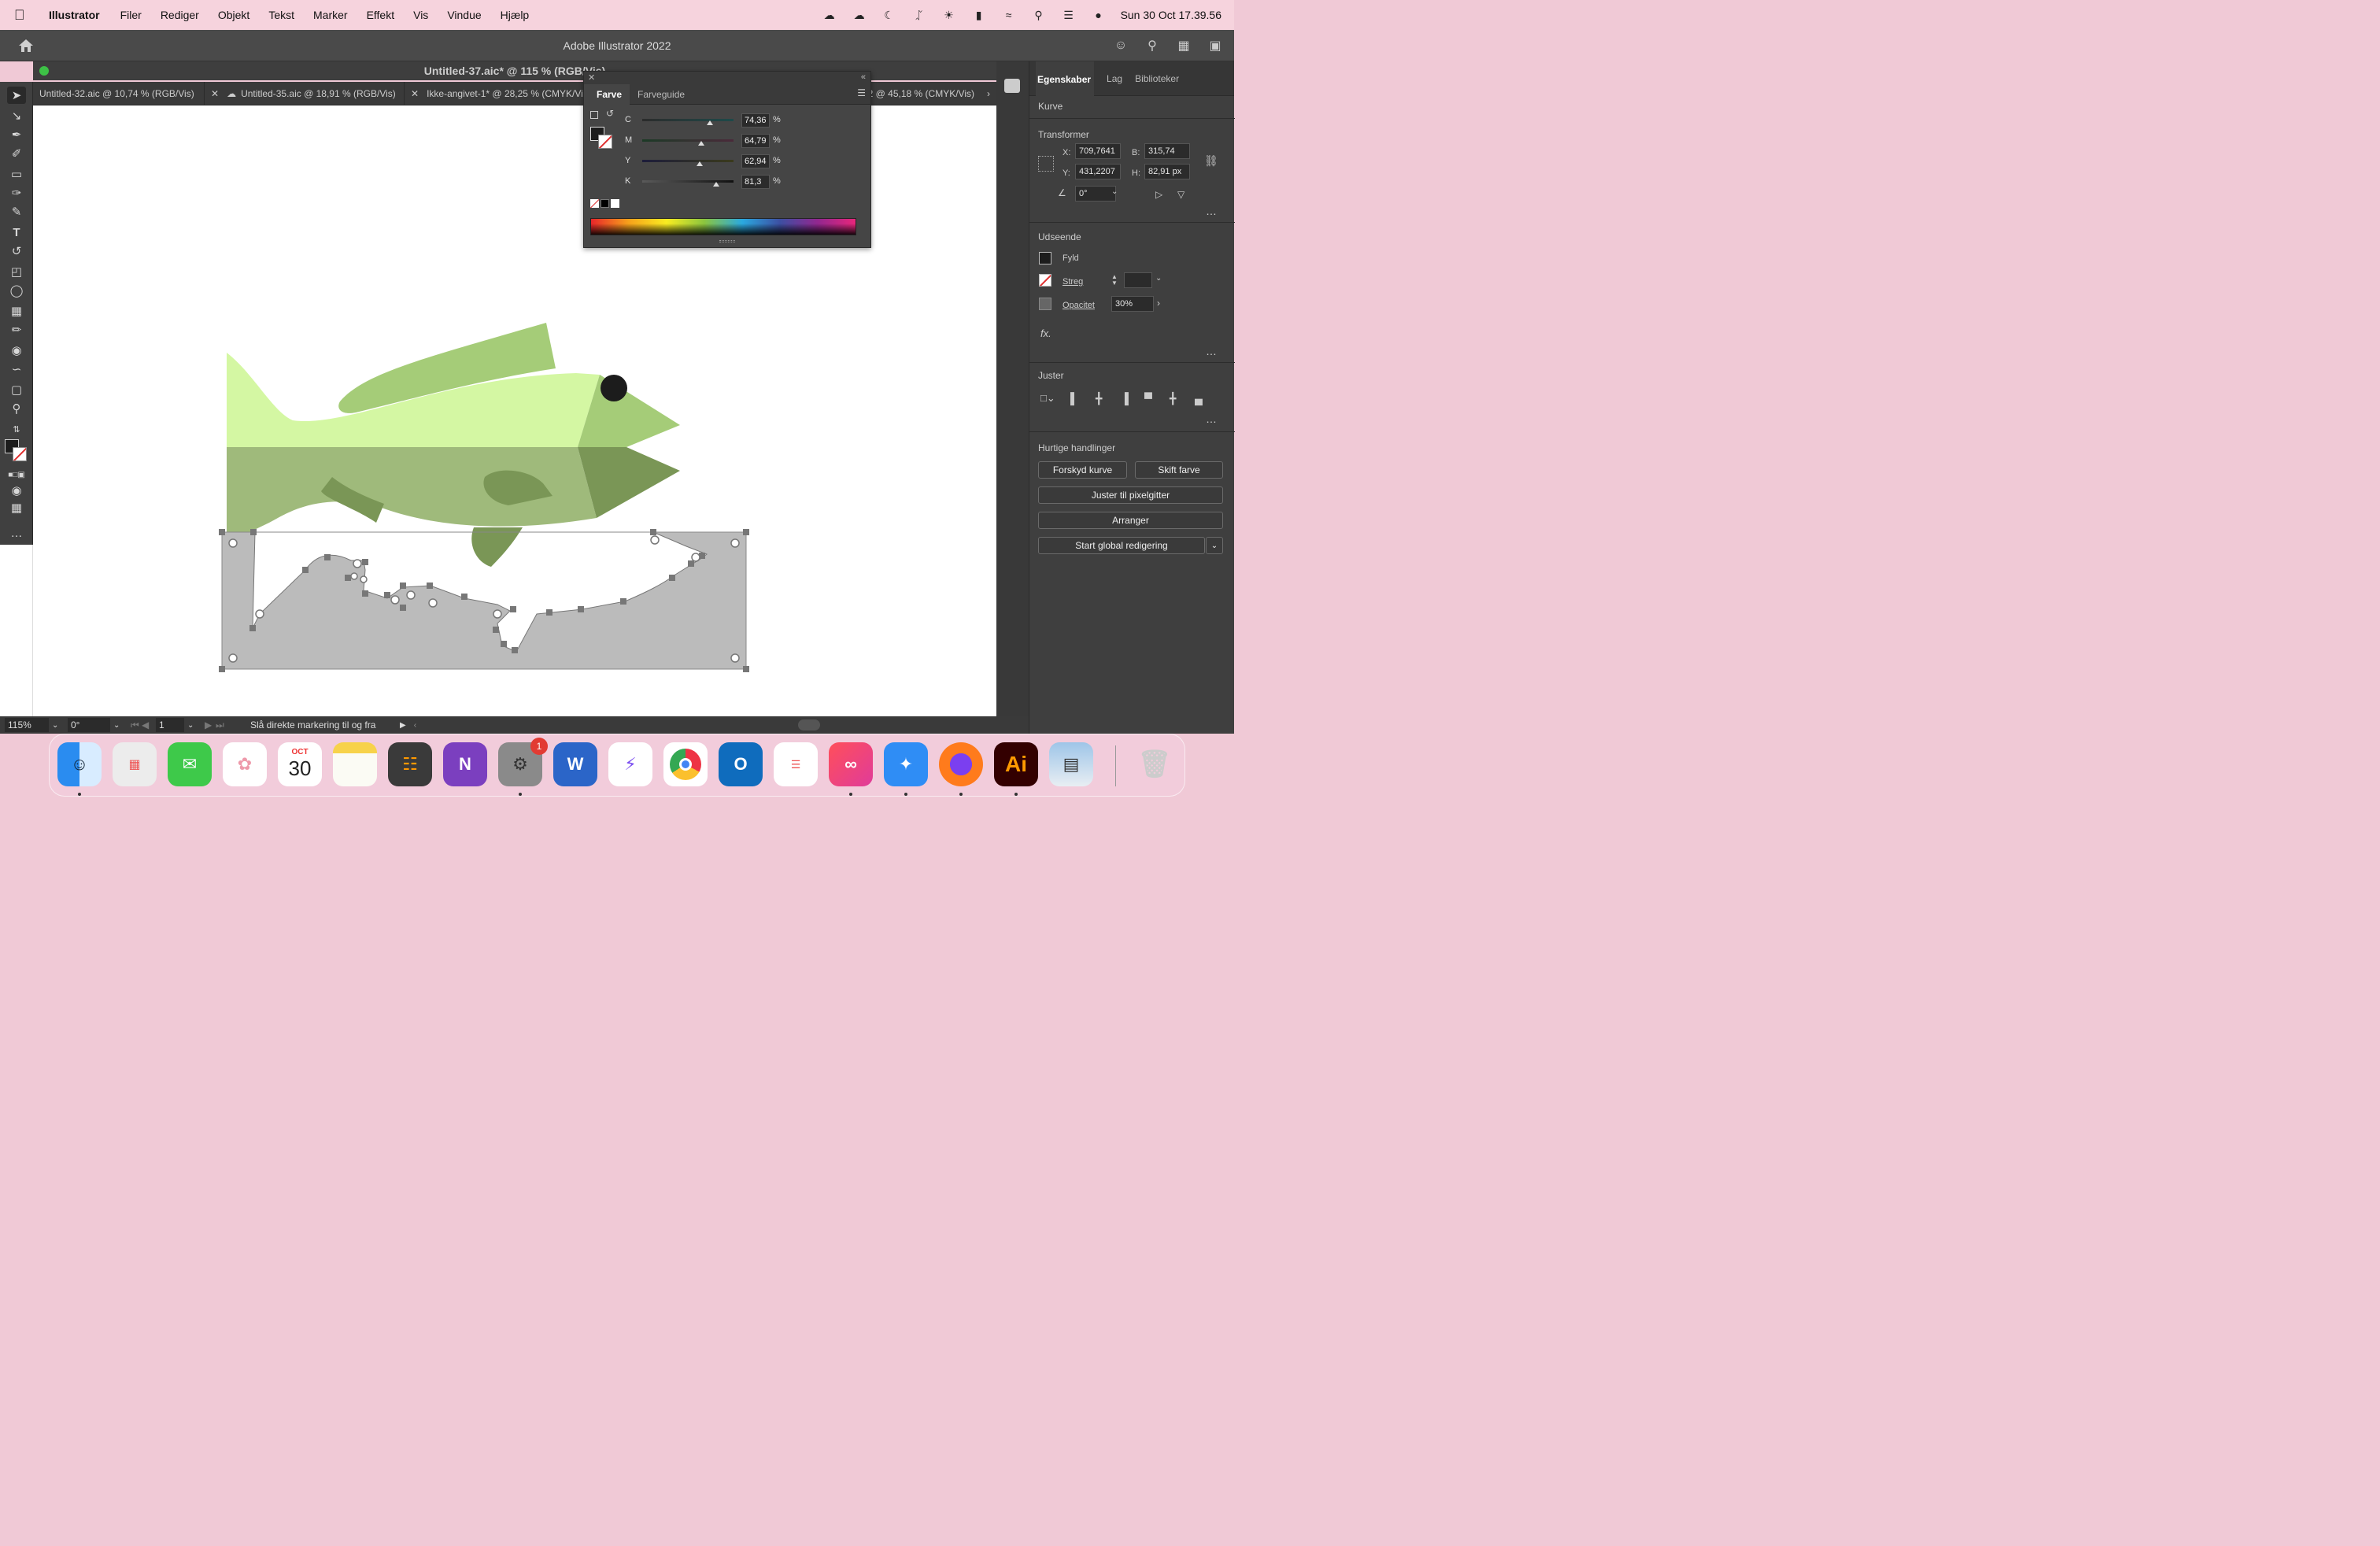 The image size is (2380, 1546). What do you see at coordinates (403, 725) in the screenshot?
I see `status-info-arrow-icon: ▶` at bounding box center [403, 725].